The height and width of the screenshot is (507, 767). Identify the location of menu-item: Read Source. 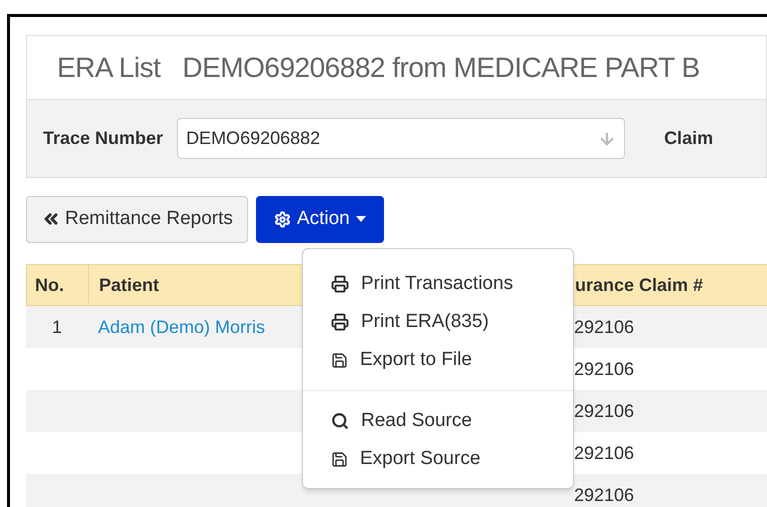
(438, 421).